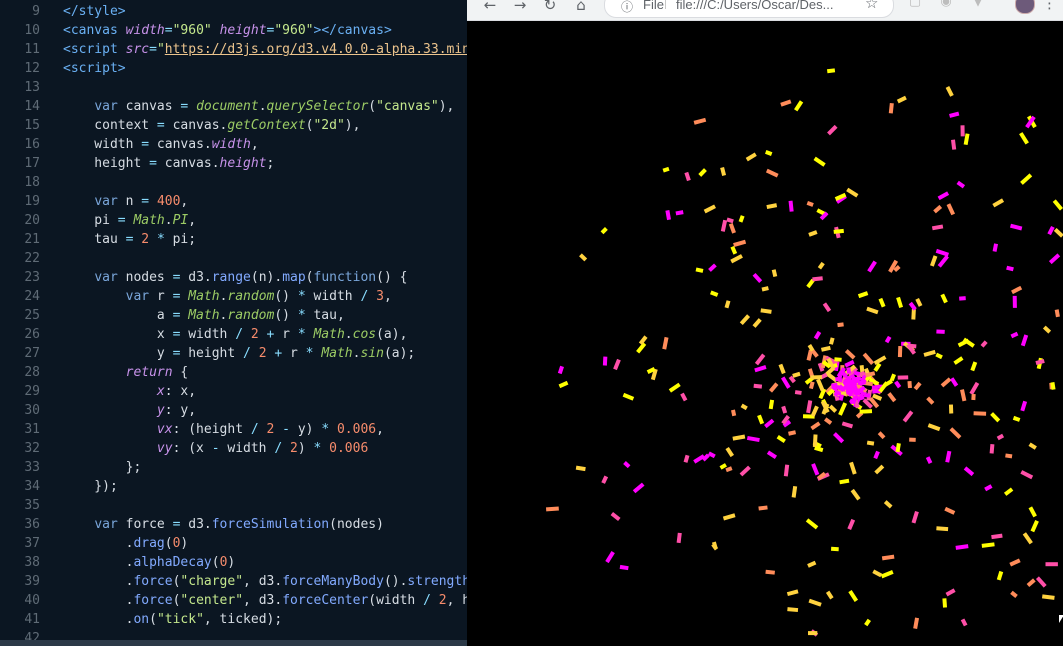 The width and height of the screenshot is (1063, 646). What do you see at coordinates (129, 410) in the screenshot?
I see `code-line: y: y,` at bounding box center [129, 410].